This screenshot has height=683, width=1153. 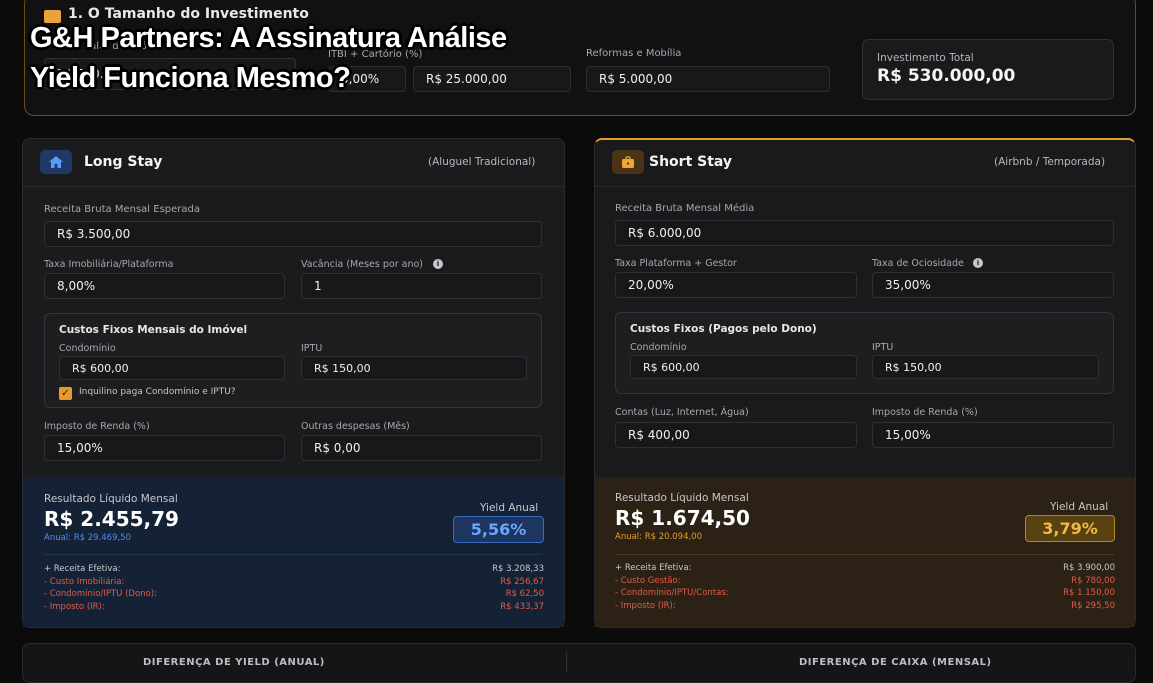 What do you see at coordinates (509, 508) in the screenshot?
I see `long-yield-label: Yield Anual` at bounding box center [509, 508].